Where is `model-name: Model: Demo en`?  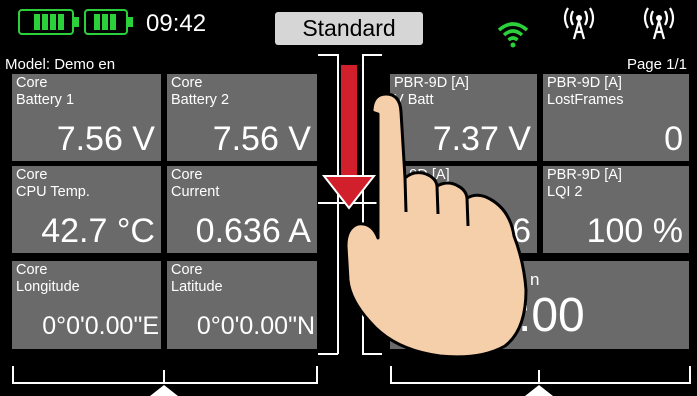
model-name: Model: Demo en is located at coordinates (60, 64).